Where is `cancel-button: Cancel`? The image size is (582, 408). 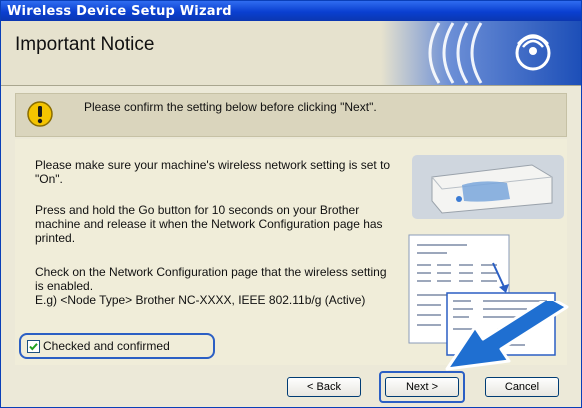
cancel-button: Cancel is located at coordinates (522, 387).